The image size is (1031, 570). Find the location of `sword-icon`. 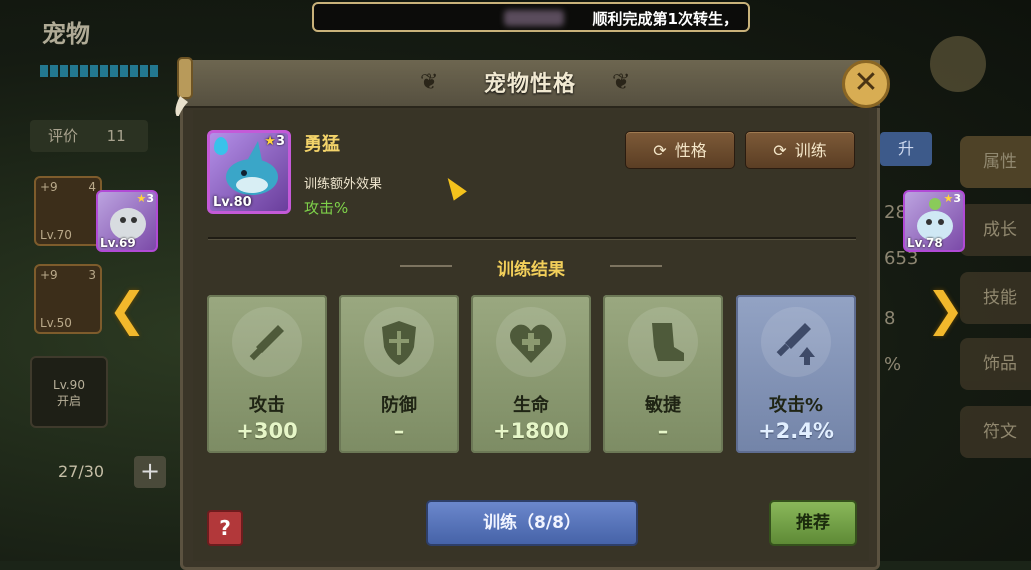

sword-icon is located at coordinates (267, 342).